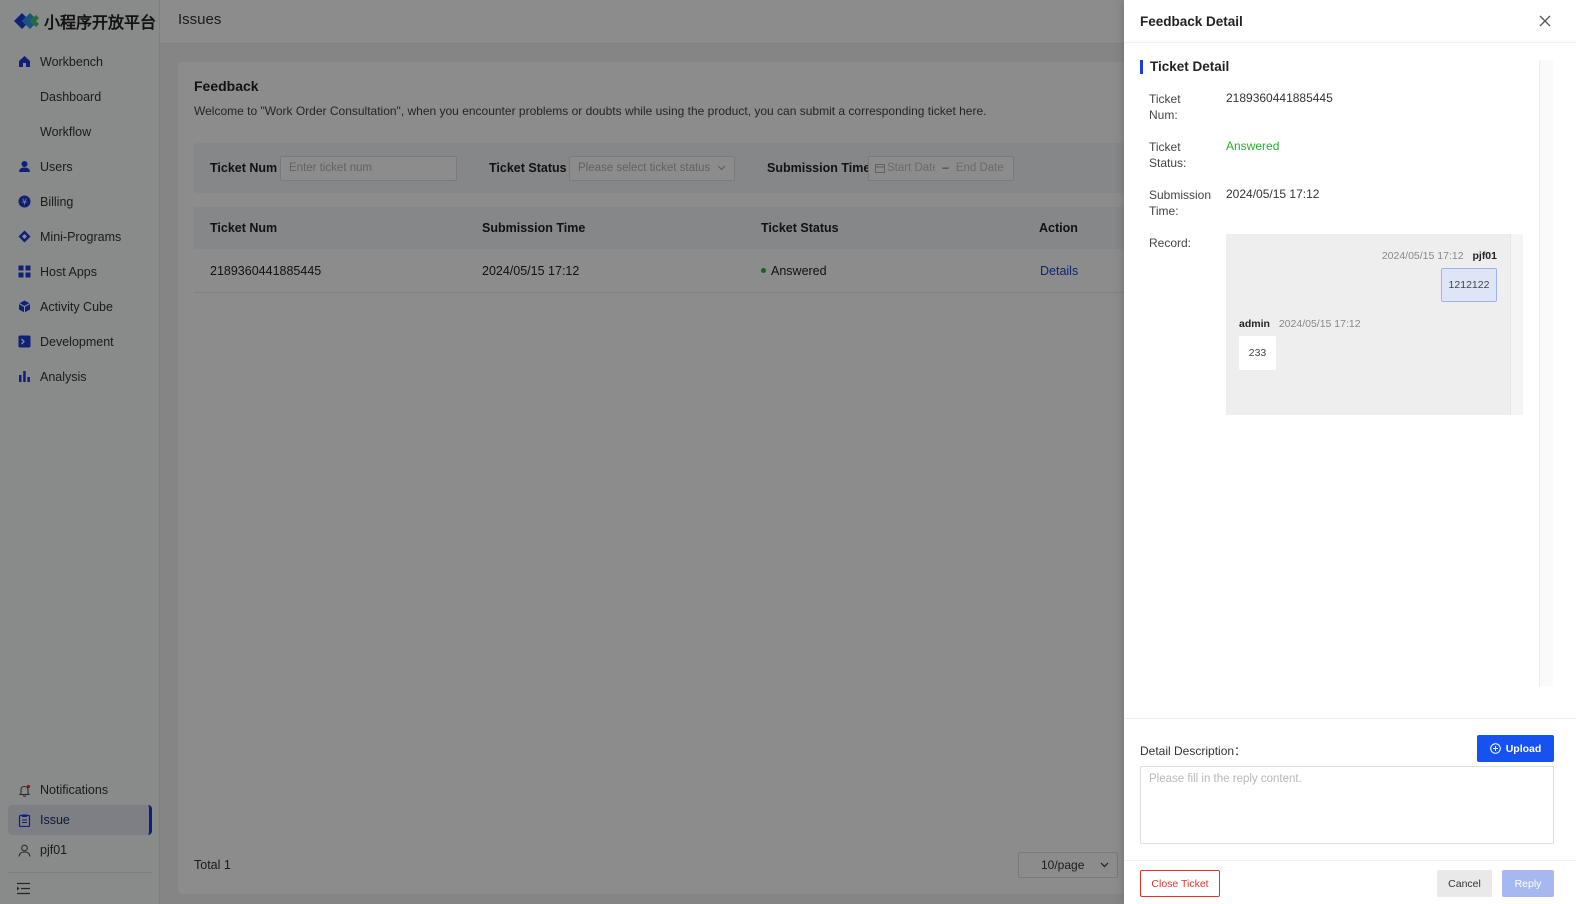 This screenshot has width=1576, height=904. What do you see at coordinates (1273, 194) in the screenshot?
I see `submission-time-field-value: 2024/05/15 17:12` at bounding box center [1273, 194].